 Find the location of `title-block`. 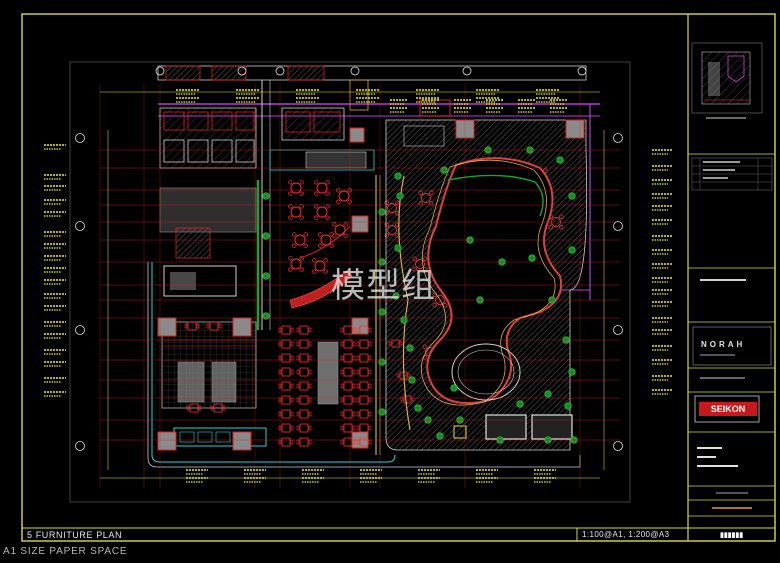

title-block is located at coordinates (731, 279).